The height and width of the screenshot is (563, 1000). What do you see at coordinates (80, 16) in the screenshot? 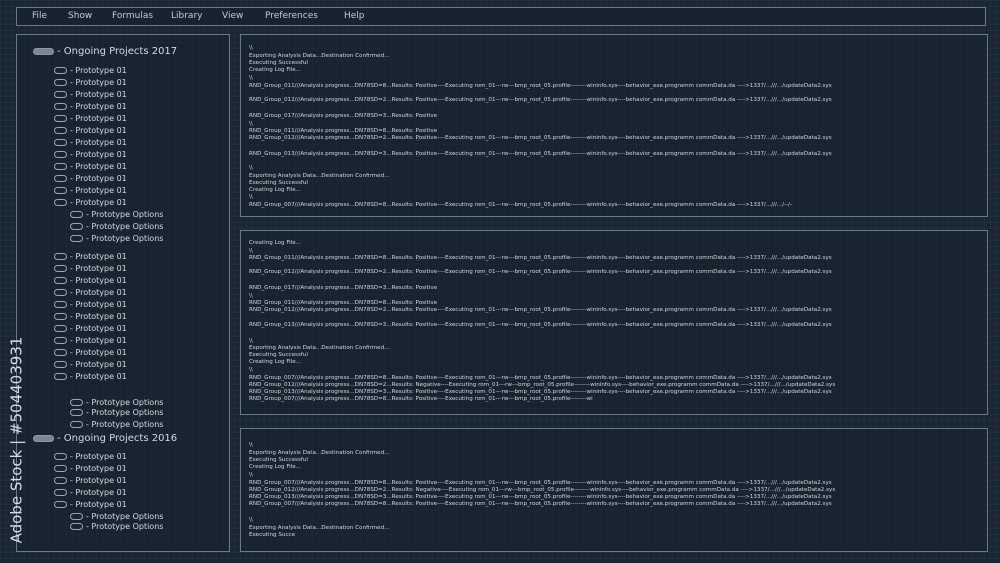
I see `menu-show: Show` at bounding box center [80, 16].